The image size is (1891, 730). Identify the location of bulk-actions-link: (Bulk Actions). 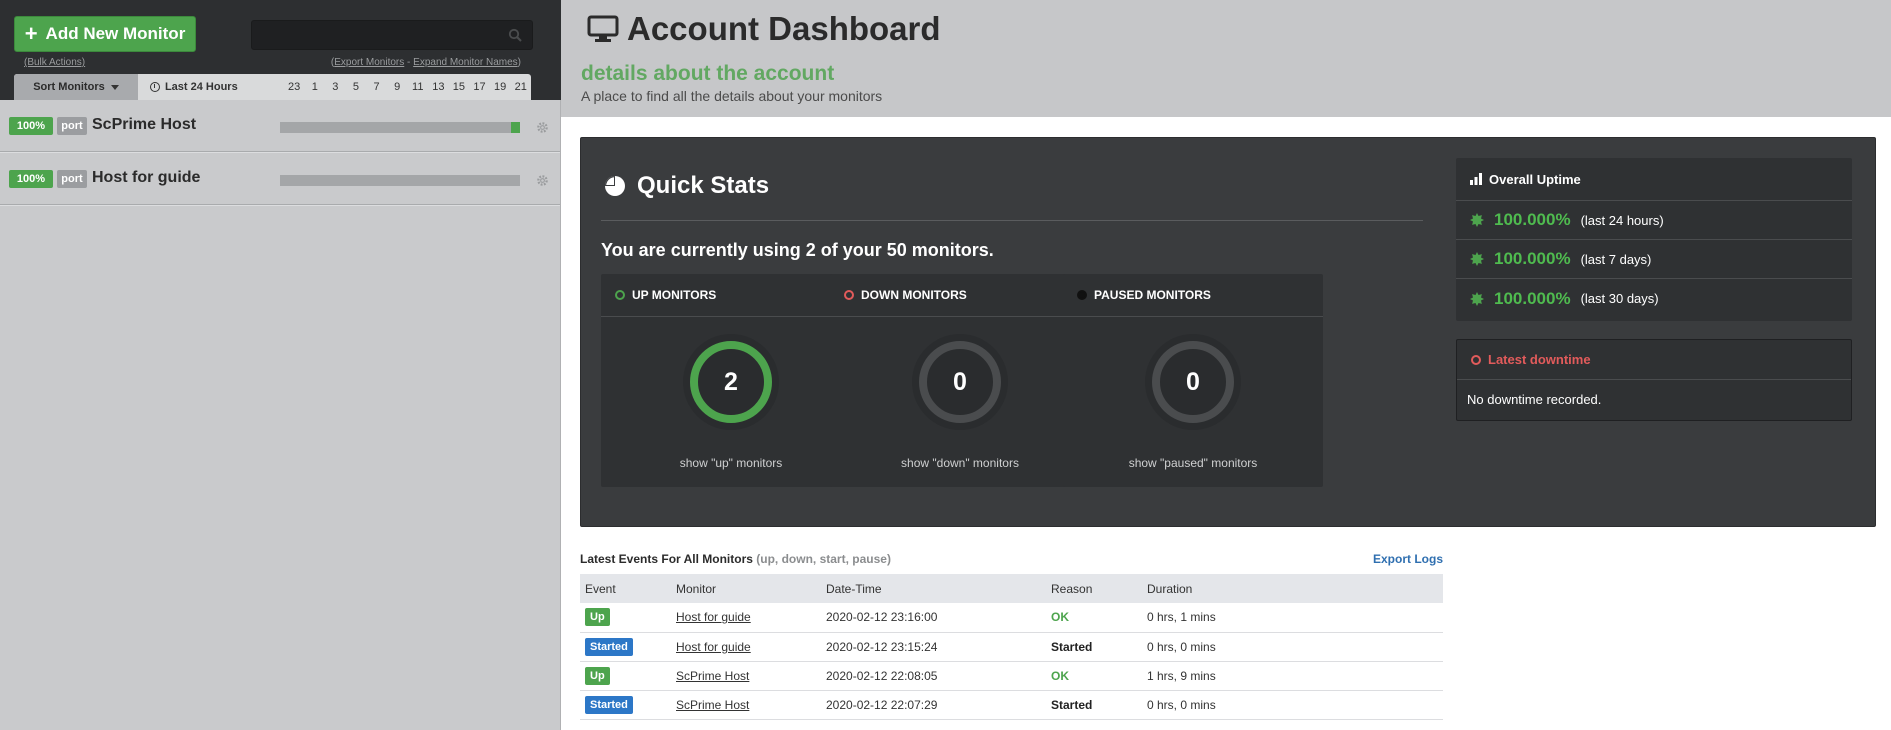
(54, 62).